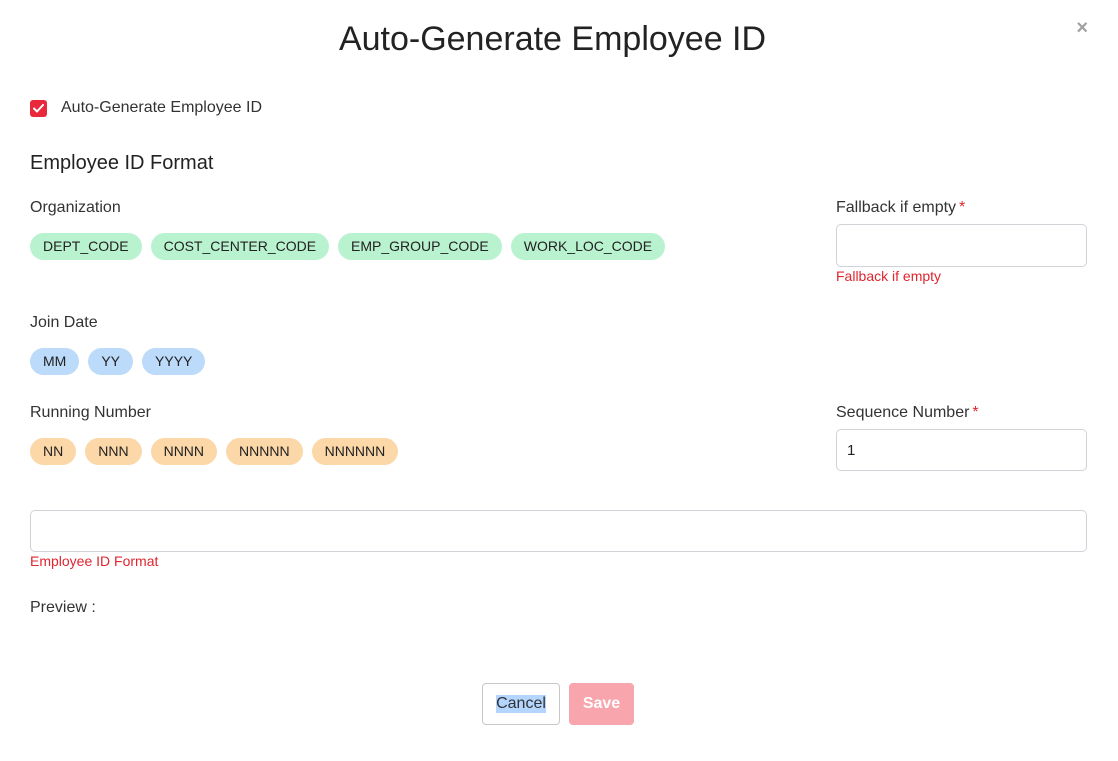  Describe the element at coordinates (174, 361) in the screenshot. I see `chip-yyyy: YYYY` at that location.